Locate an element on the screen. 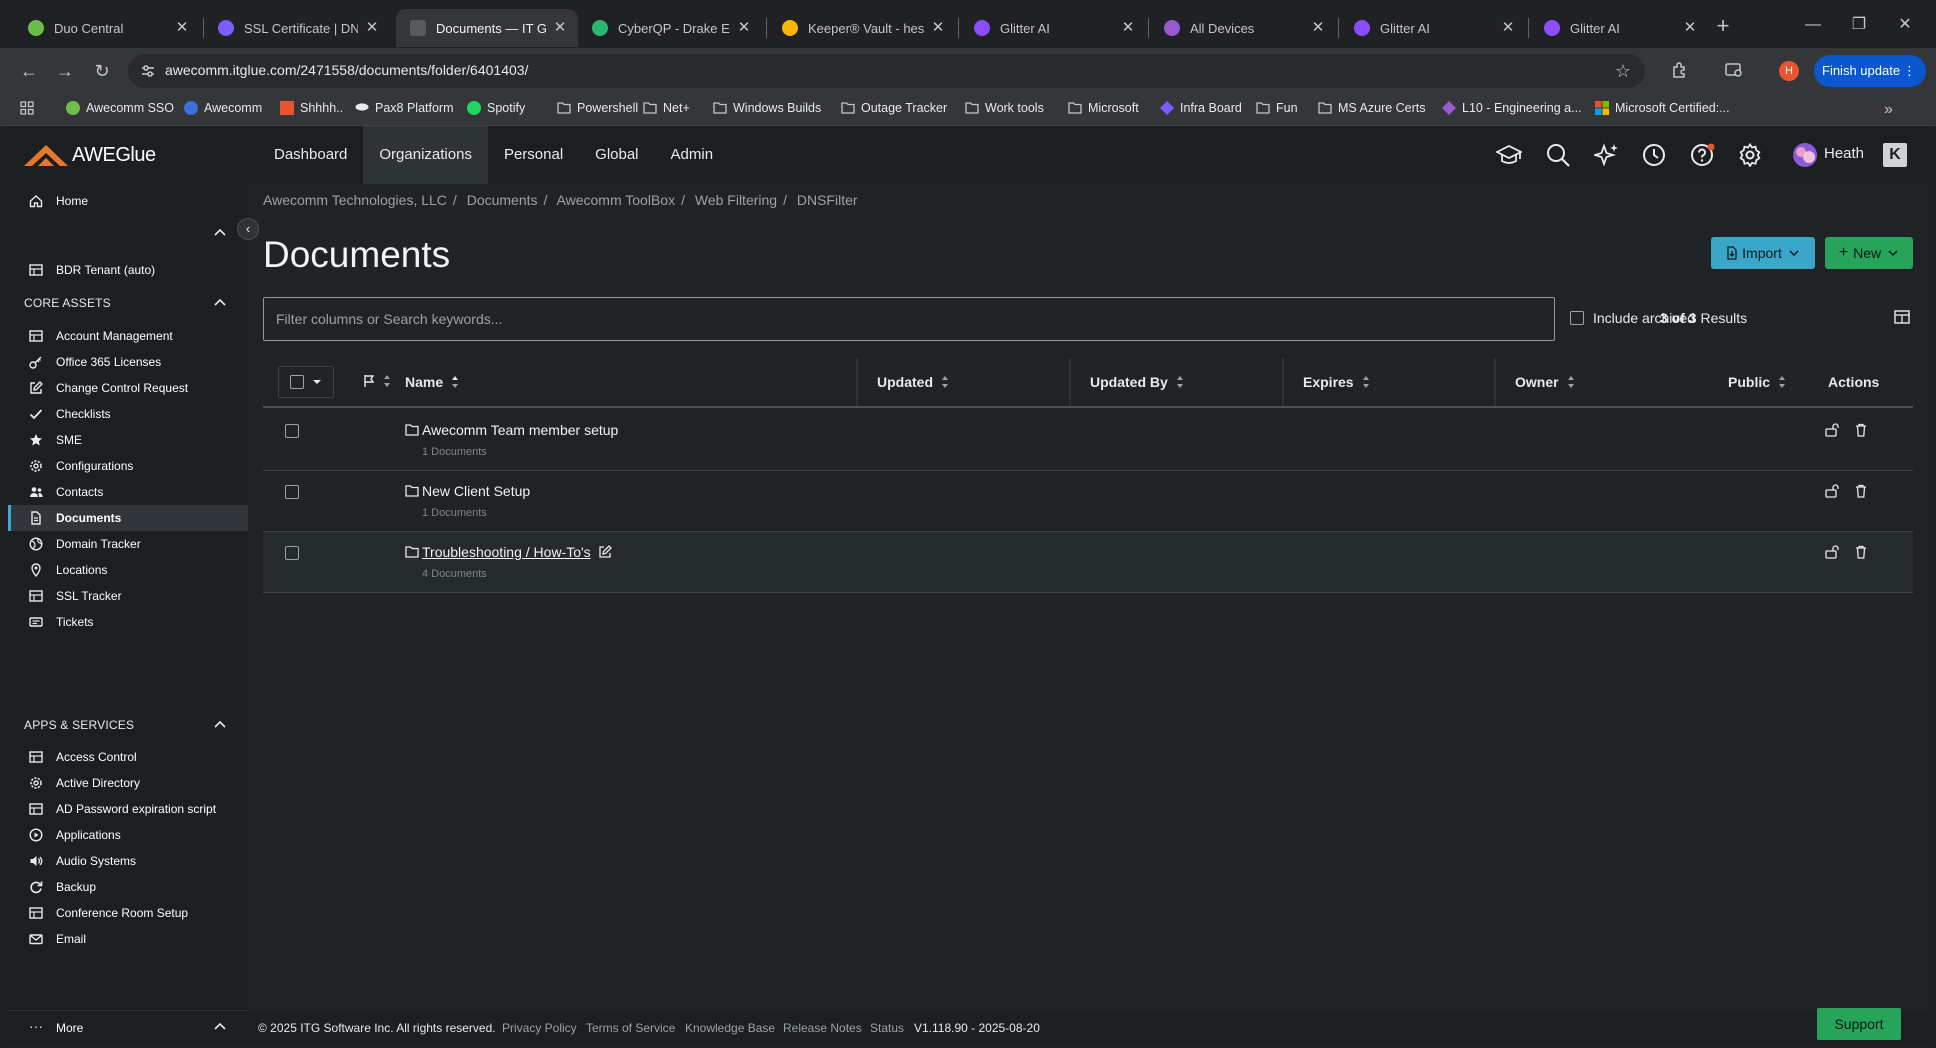 This screenshot has height=1048, width=1936. row-name-link: Troubleshooting / How-To's is located at coordinates (506, 552).